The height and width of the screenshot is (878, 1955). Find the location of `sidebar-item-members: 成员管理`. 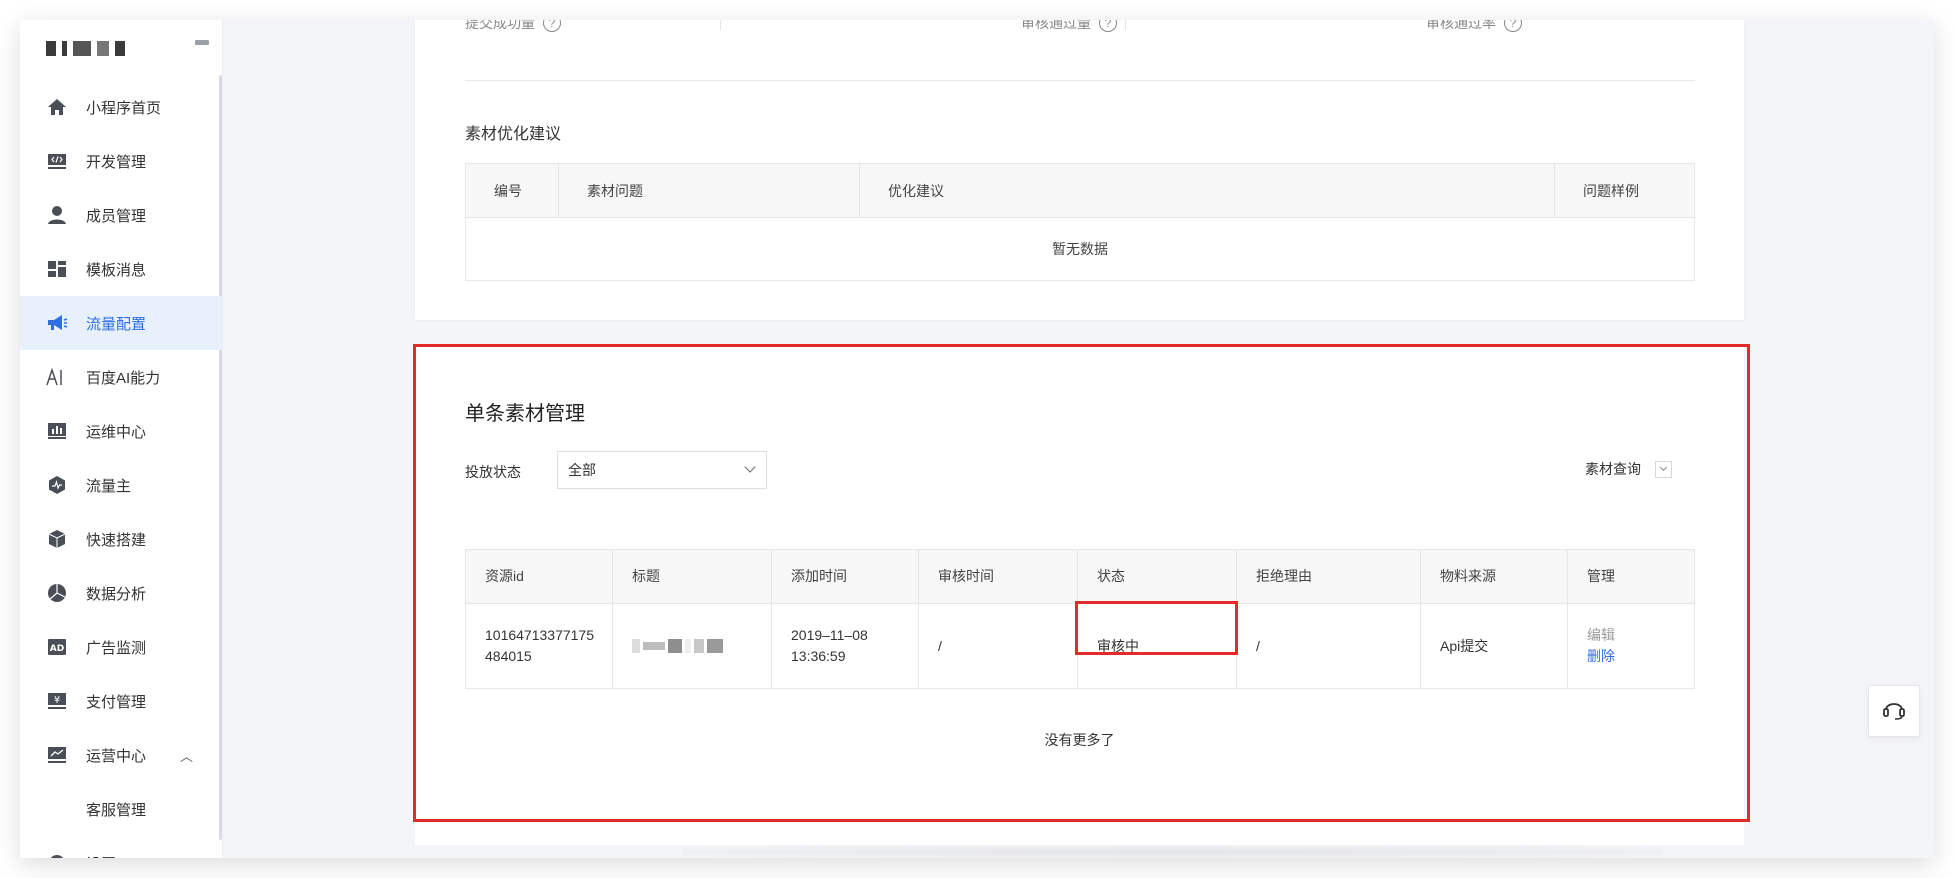

sidebar-item-members: 成员管理 is located at coordinates (121, 215).